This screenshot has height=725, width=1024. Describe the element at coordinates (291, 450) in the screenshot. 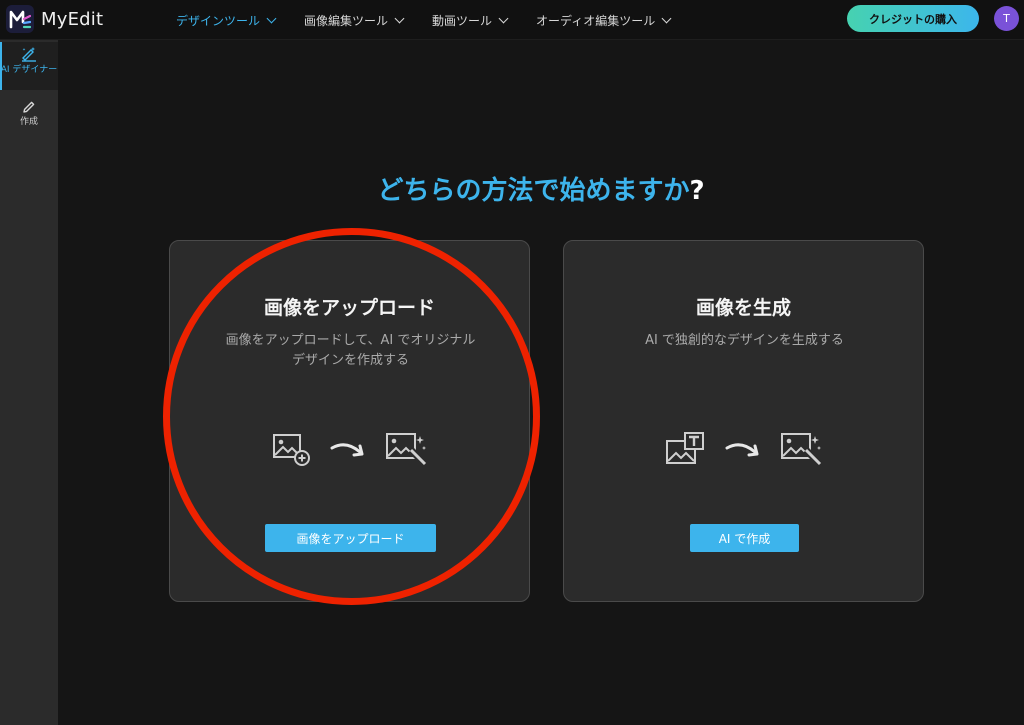

I see `image-add-icon` at that location.